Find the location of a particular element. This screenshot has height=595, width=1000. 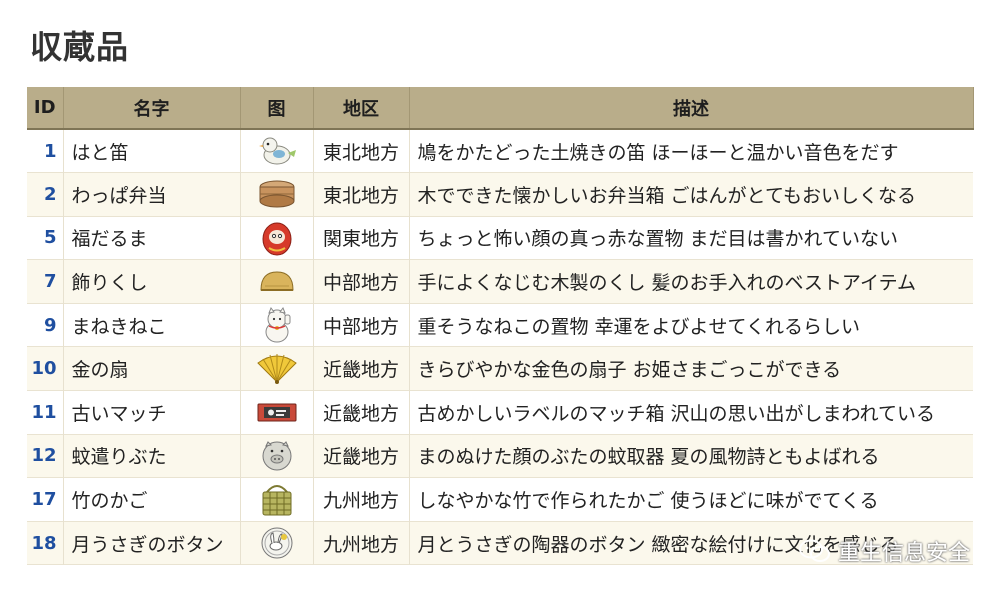

row-description: まのぬけた顔のぶたの蚊取器 夏の風物詩ともよばれる is located at coordinates (648, 457).